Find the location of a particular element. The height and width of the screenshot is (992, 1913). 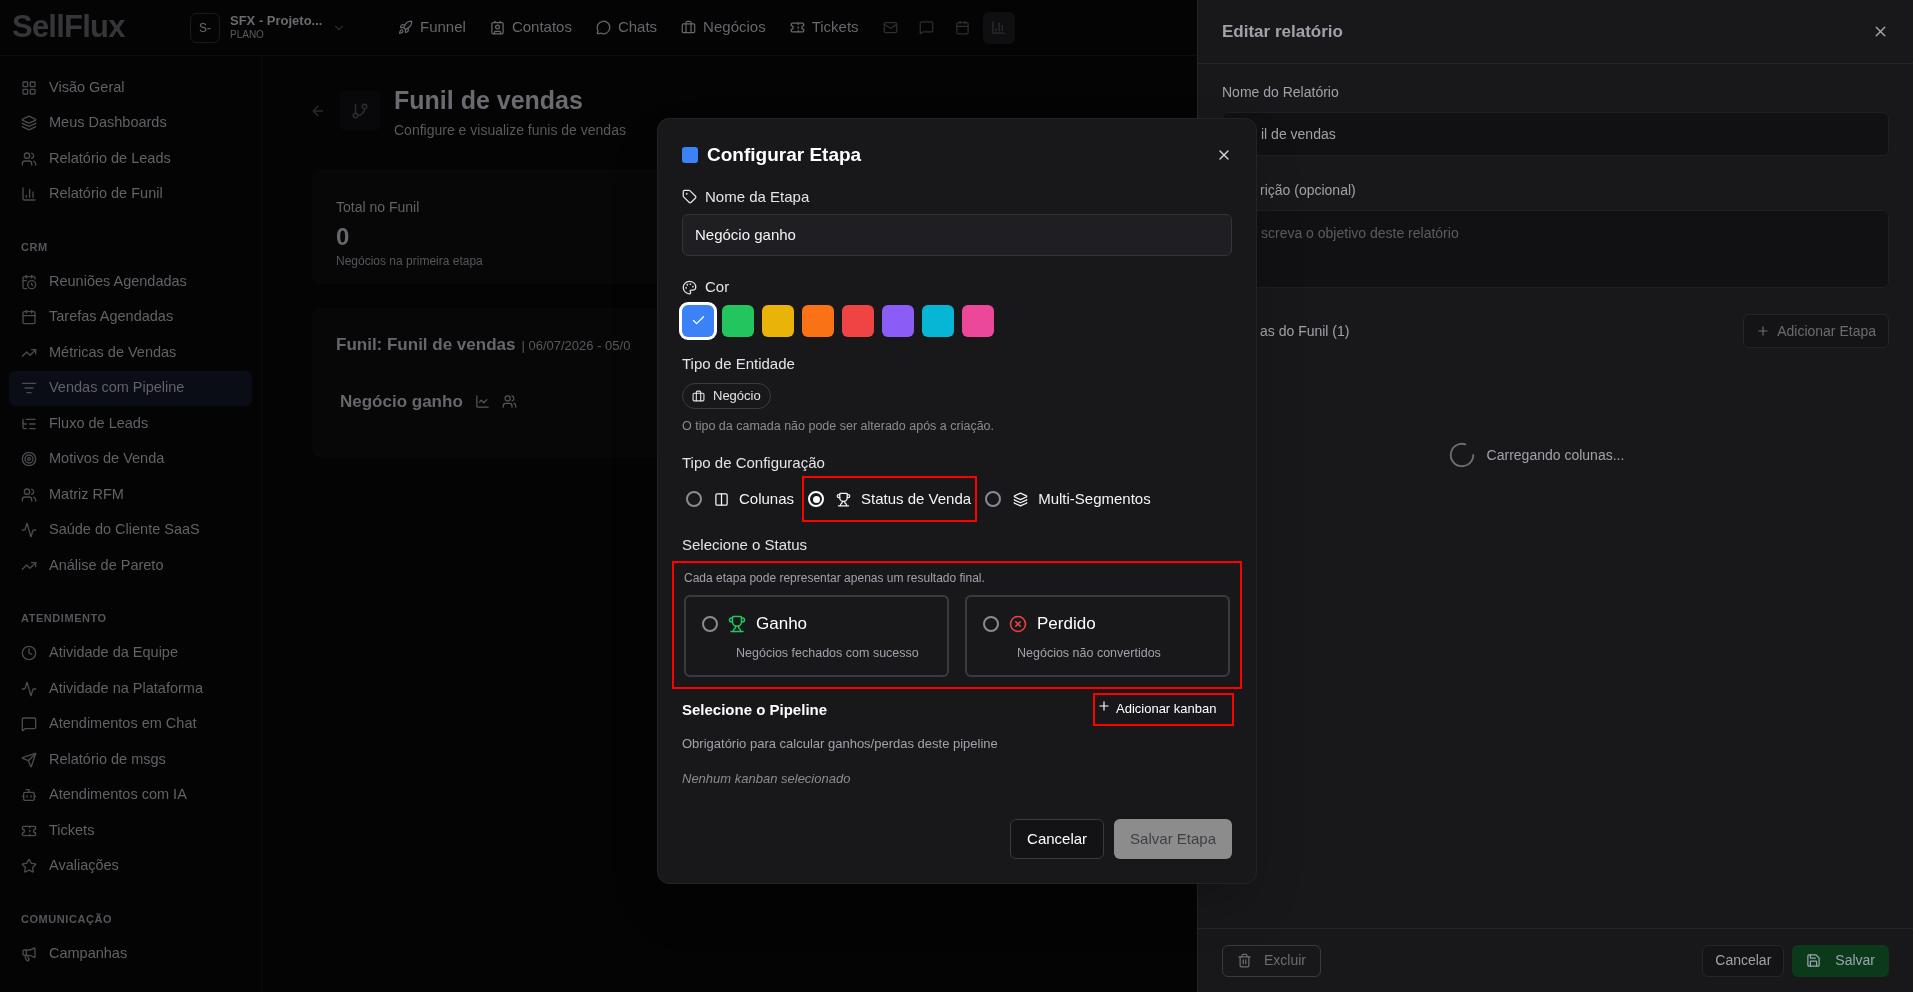

empty-state-text: Nenhum kanban selecionado is located at coordinates (767, 779).